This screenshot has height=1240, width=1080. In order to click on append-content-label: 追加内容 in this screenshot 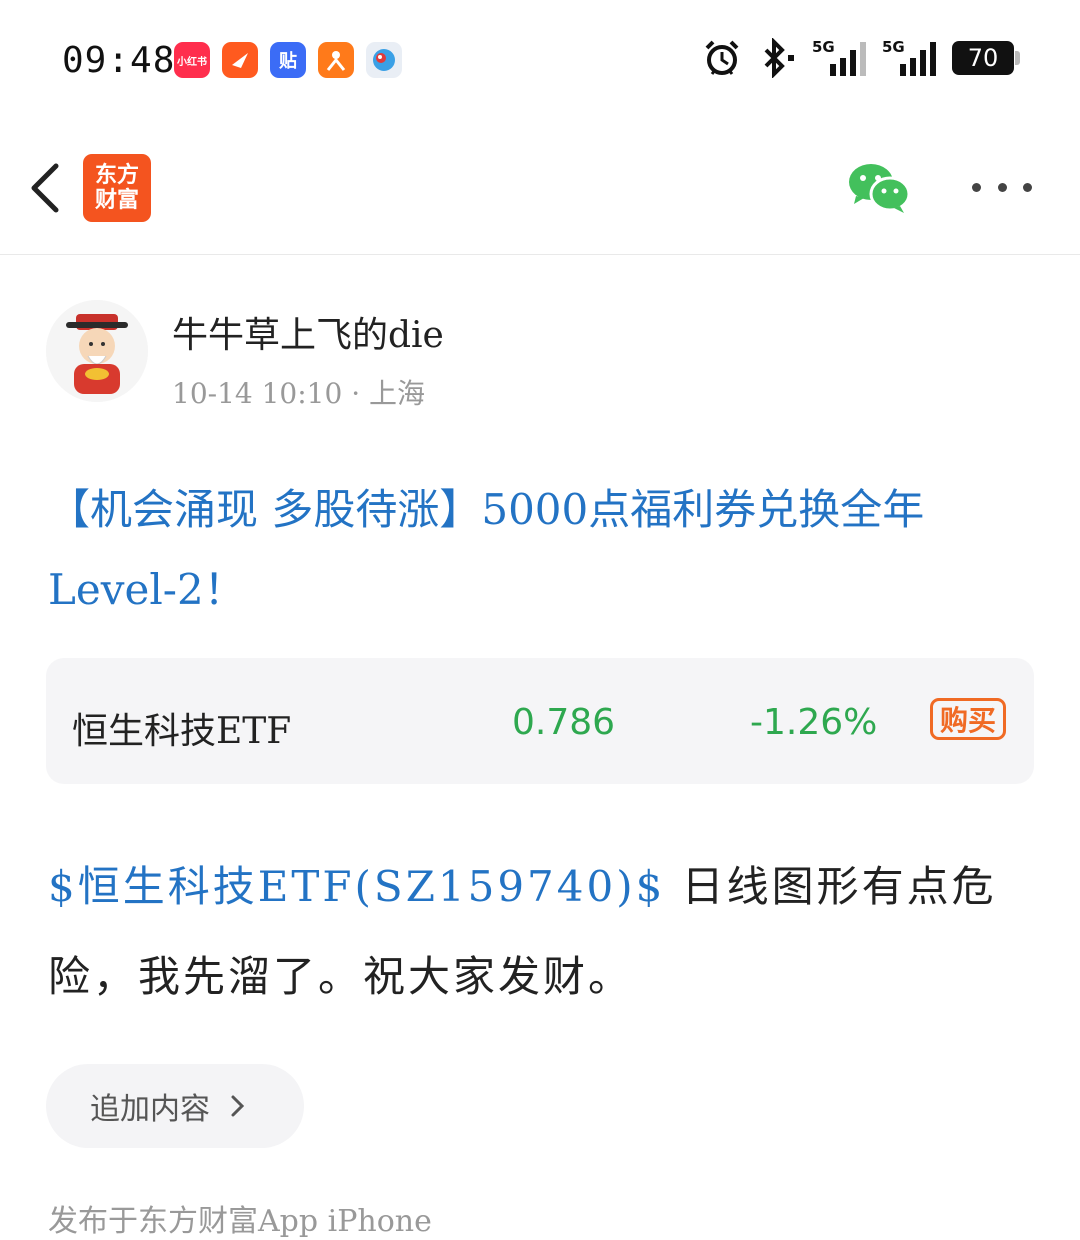, I will do `click(150, 1109)`.